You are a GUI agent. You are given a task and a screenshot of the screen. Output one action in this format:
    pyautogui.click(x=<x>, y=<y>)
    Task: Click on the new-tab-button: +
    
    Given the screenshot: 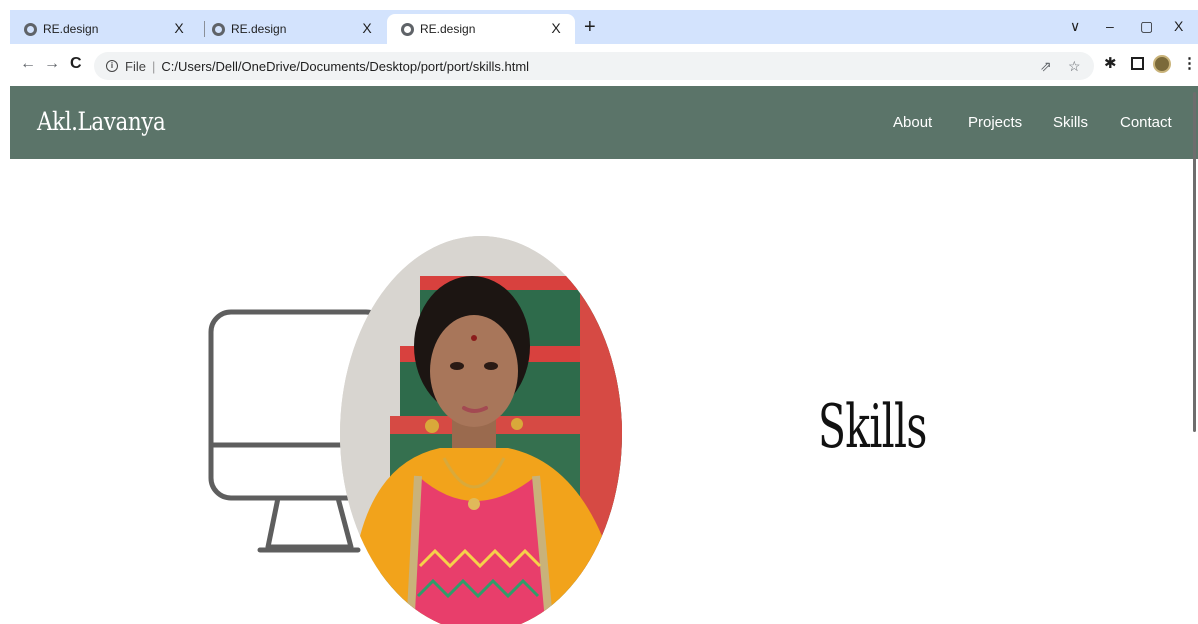 What is the action you would take?
    pyautogui.click(x=590, y=27)
    